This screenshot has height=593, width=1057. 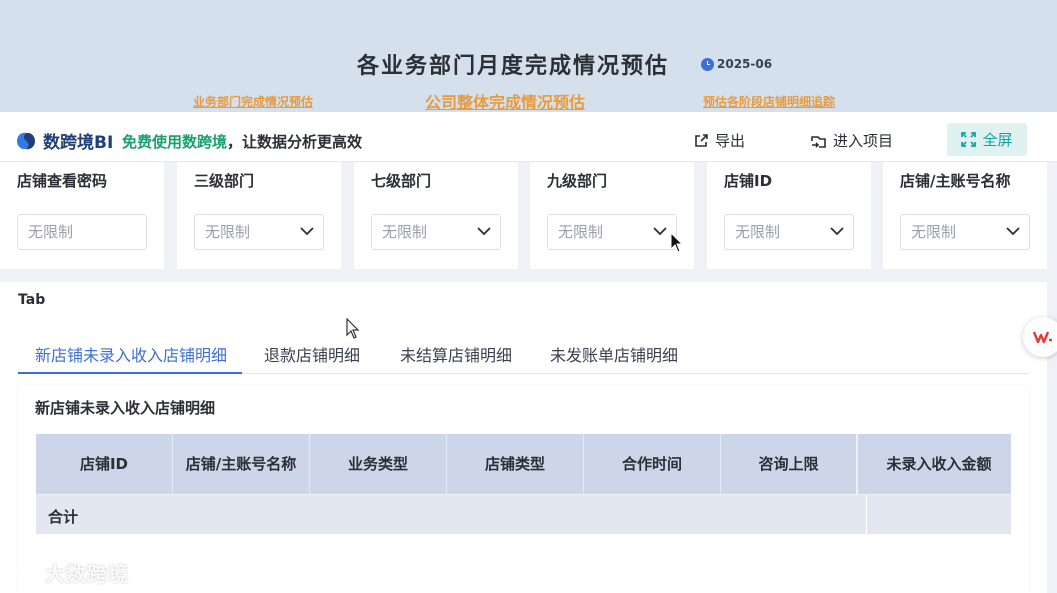 I want to click on filter-label: 店铺ID, so click(x=748, y=181).